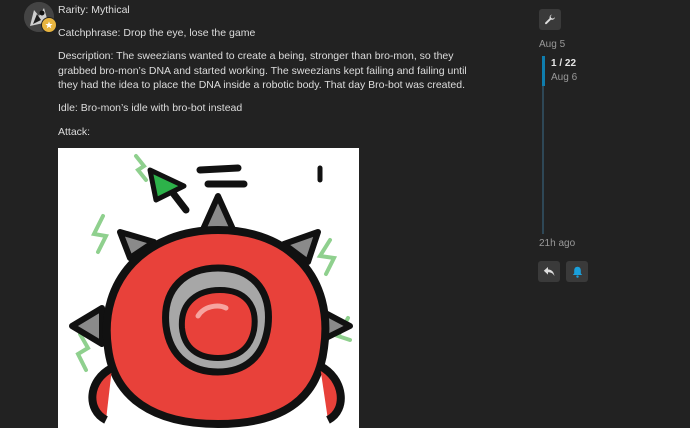  What do you see at coordinates (40, 17) in the screenshot?
I see `user-avatar` at bounding box center [40, 17].